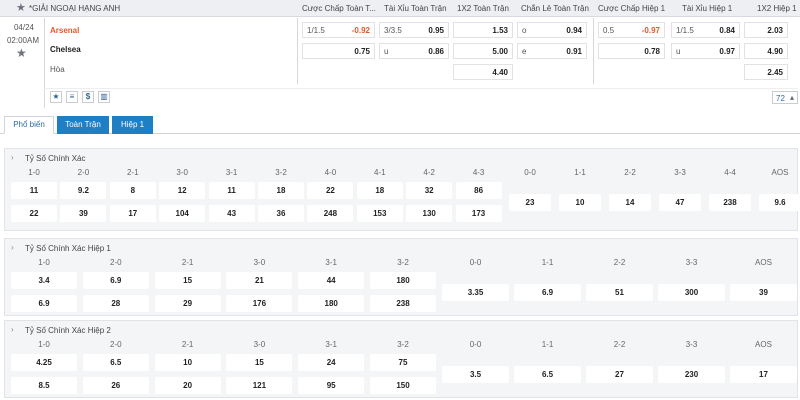 The height and width of the screenshot is (400, 800). I want to click on tab-first-half: Hiệp 1, so click(132, 125).